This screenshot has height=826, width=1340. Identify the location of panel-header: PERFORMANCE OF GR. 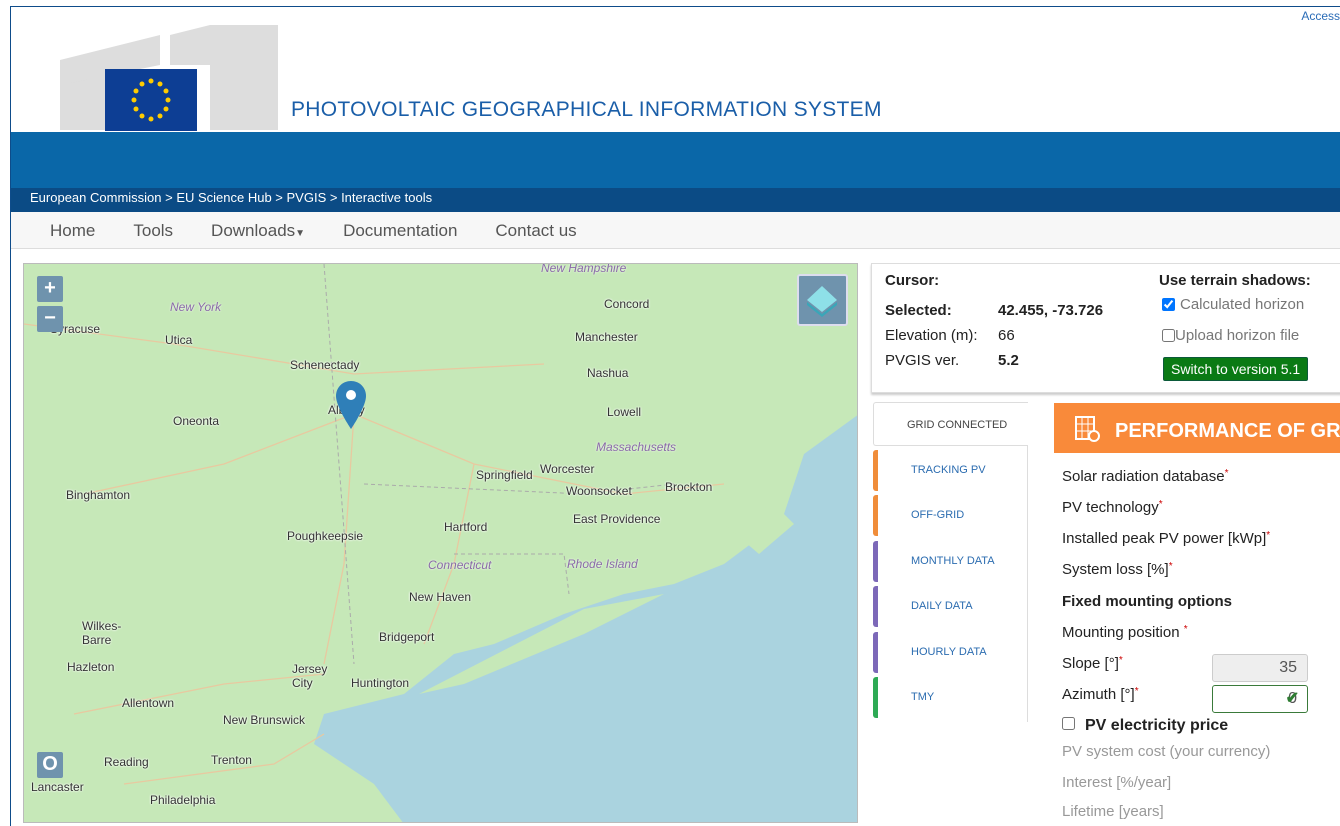
(1197, 428).